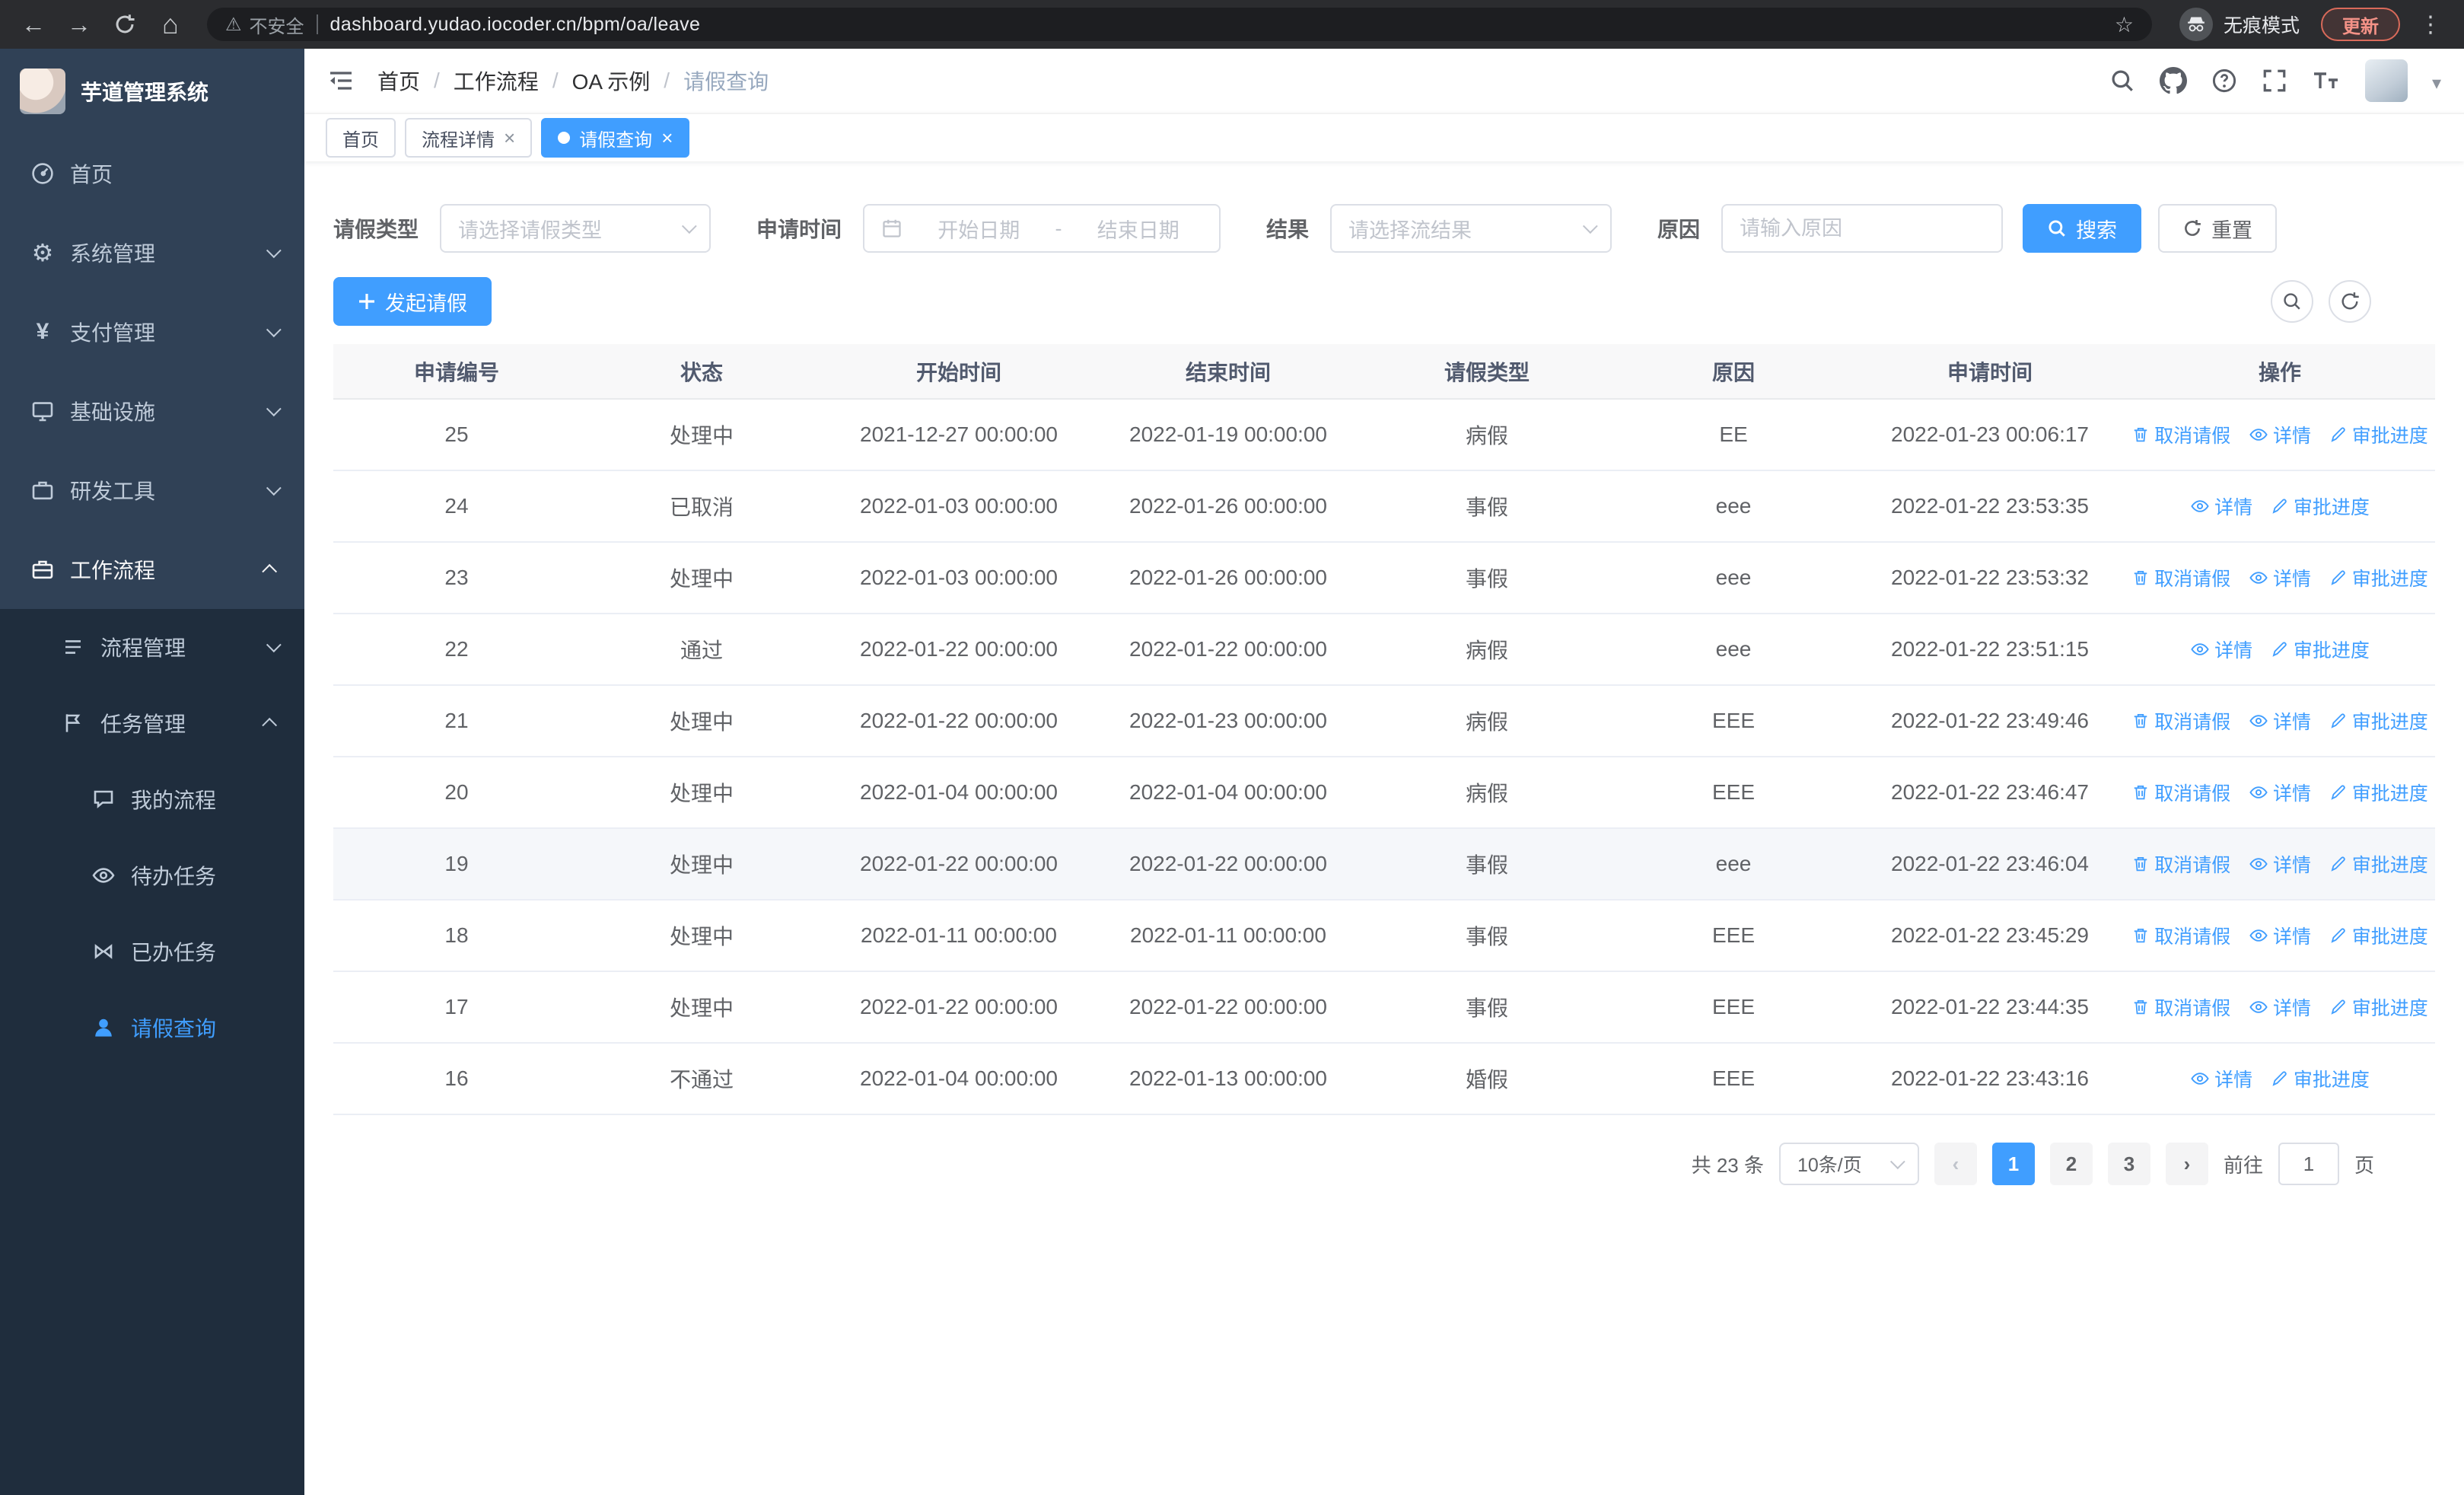  I want to click on avatar-caret-icon, so click(2436, 81).